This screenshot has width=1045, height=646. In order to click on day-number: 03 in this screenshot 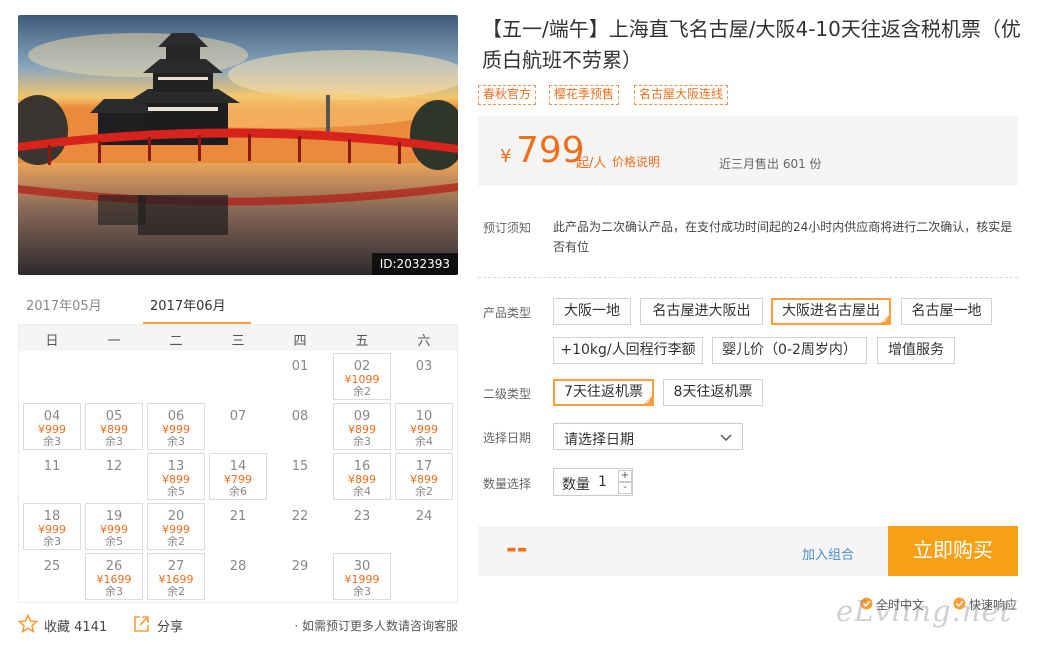, I will do `click(424, 366)`.